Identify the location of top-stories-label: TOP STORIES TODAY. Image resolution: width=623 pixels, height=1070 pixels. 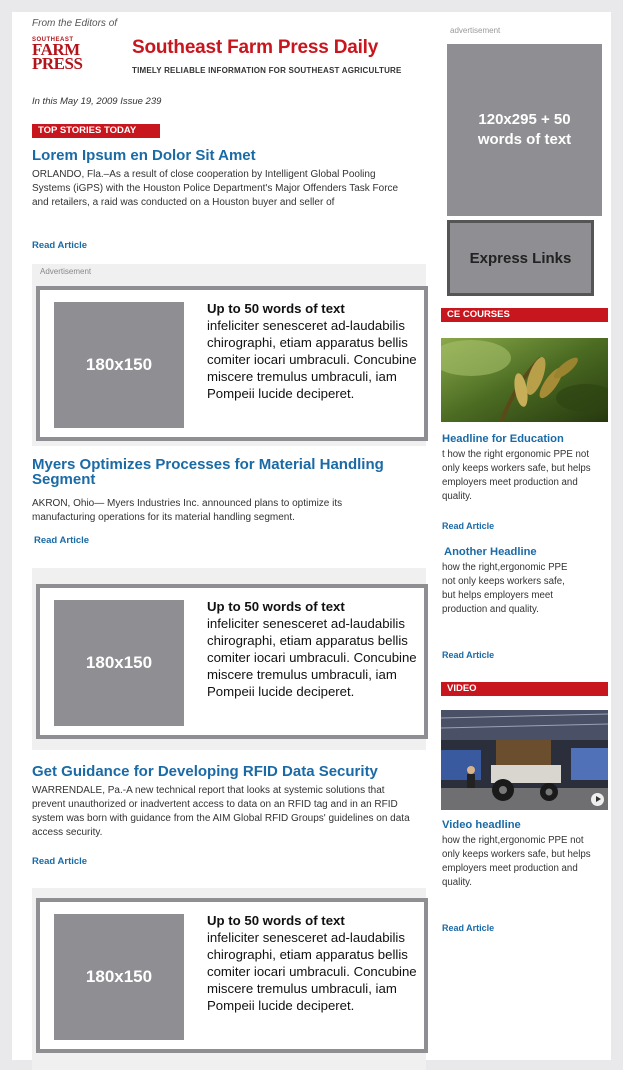
(96, 131).